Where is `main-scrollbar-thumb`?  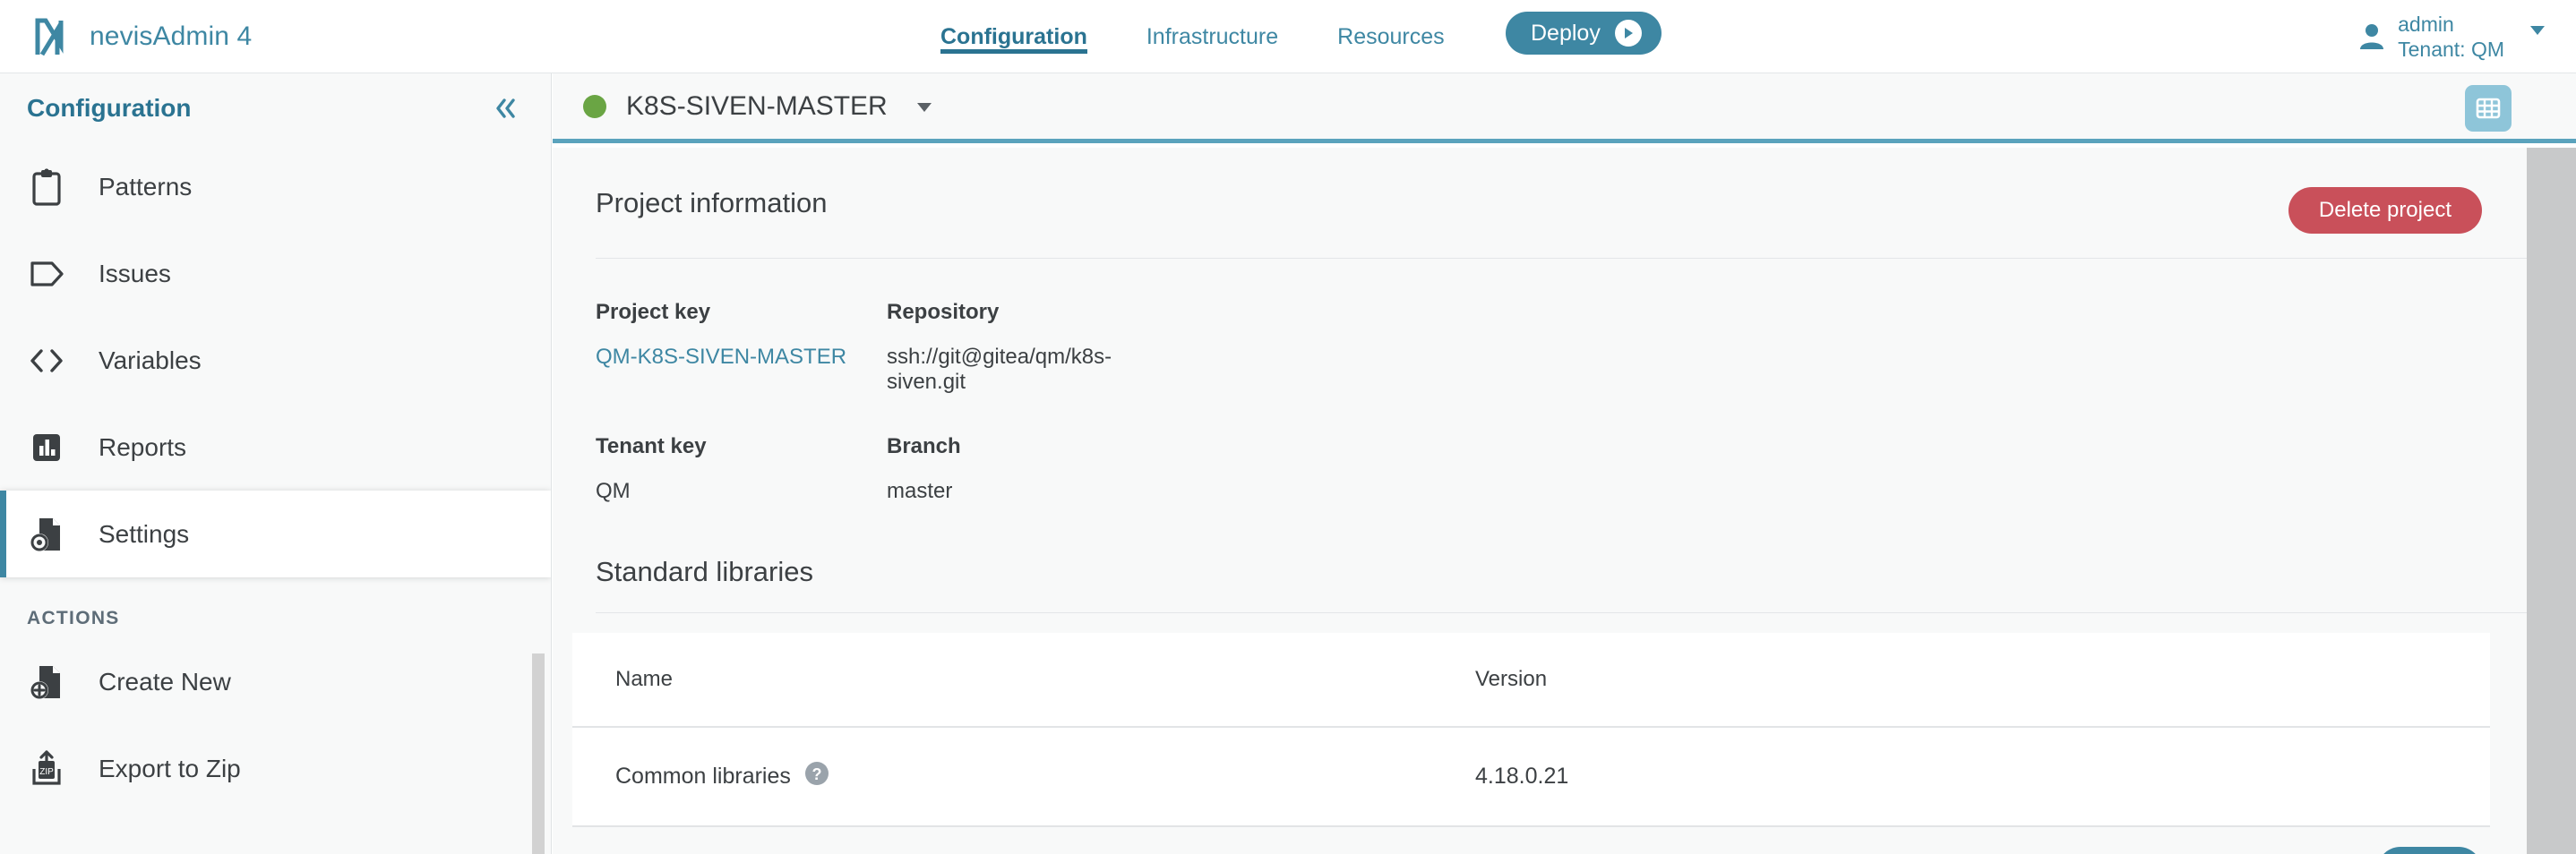 main-scrollbar-thumb is located at coordinates (2551, 501).